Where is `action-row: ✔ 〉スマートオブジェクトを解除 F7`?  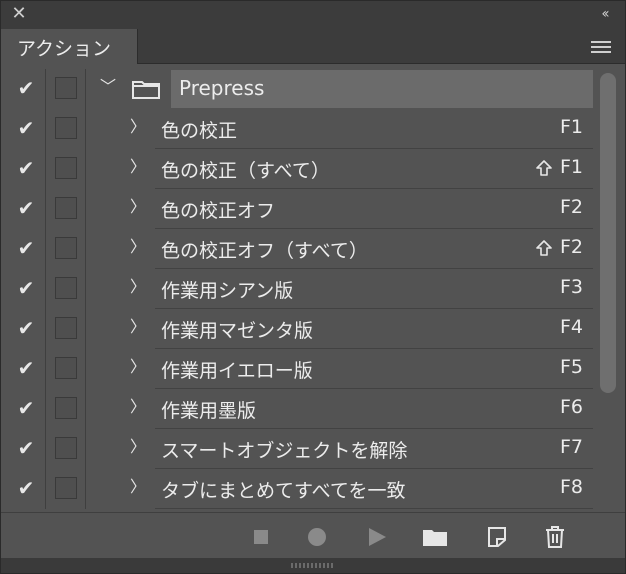
action-row: ✔ 〉スマートオブジェクトを解除 F7 is located at coordinates (299, 449).